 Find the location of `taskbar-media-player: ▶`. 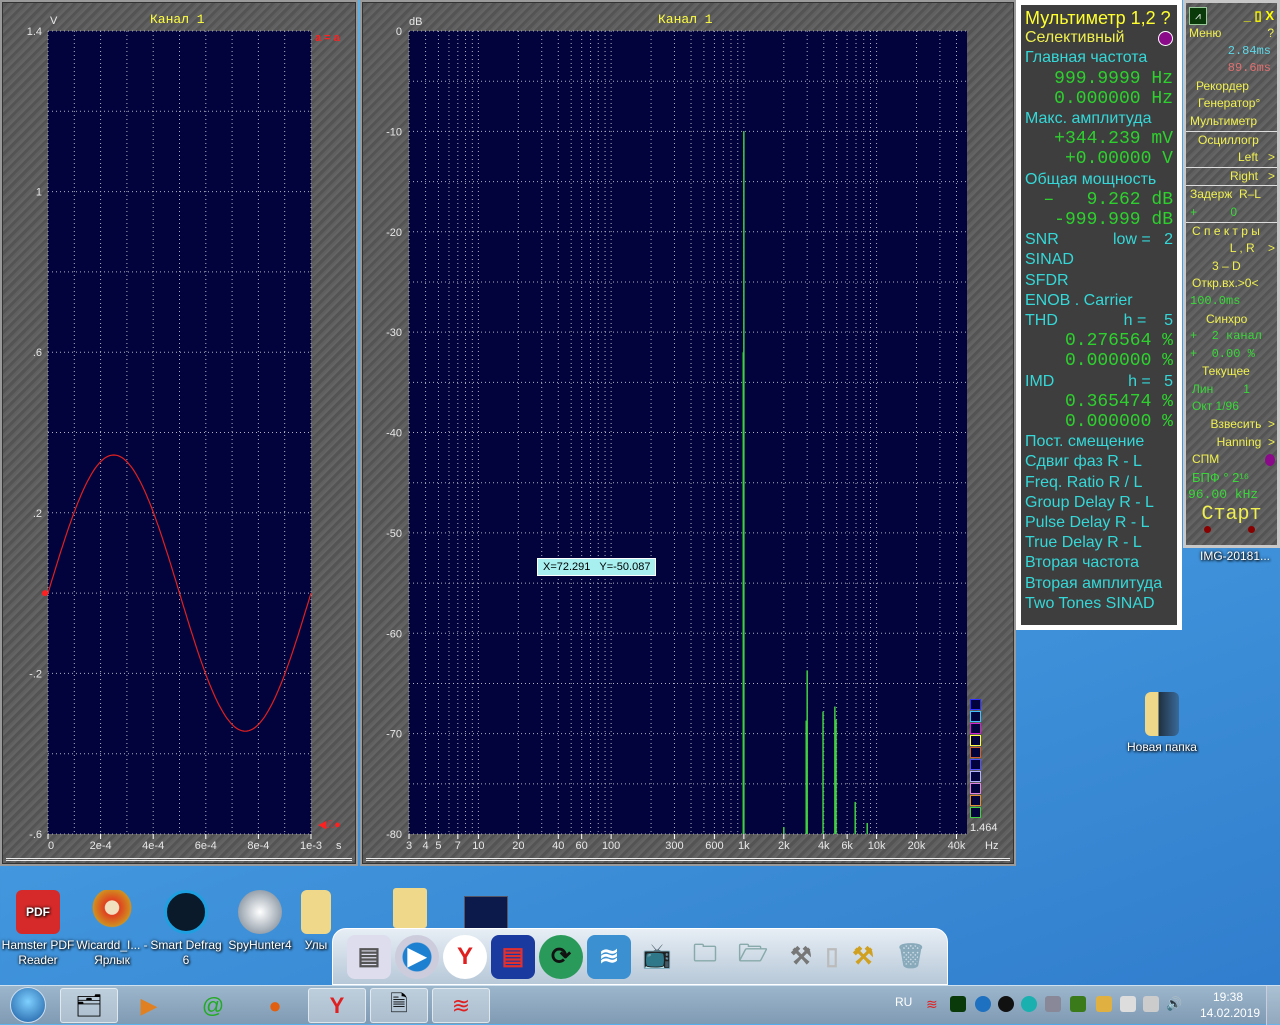

taskbar-media-player: ▶ is located at coordinates (149, 1005).